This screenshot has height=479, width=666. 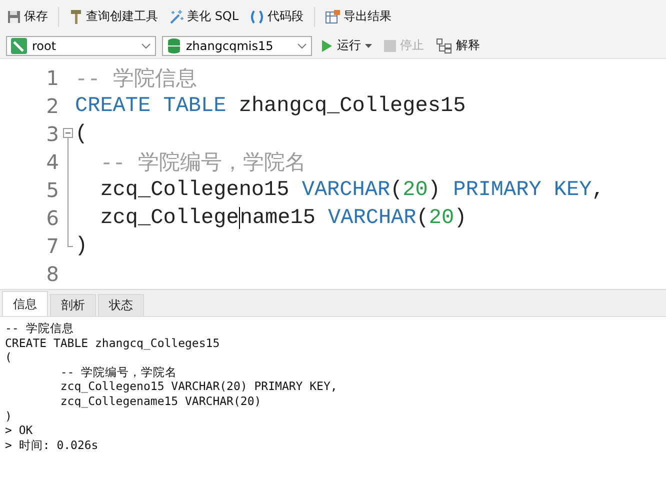 What do you see at coordinates (52, 246) in the screenshot?
I see `line-number: 7` at bounding box center [52, 246].